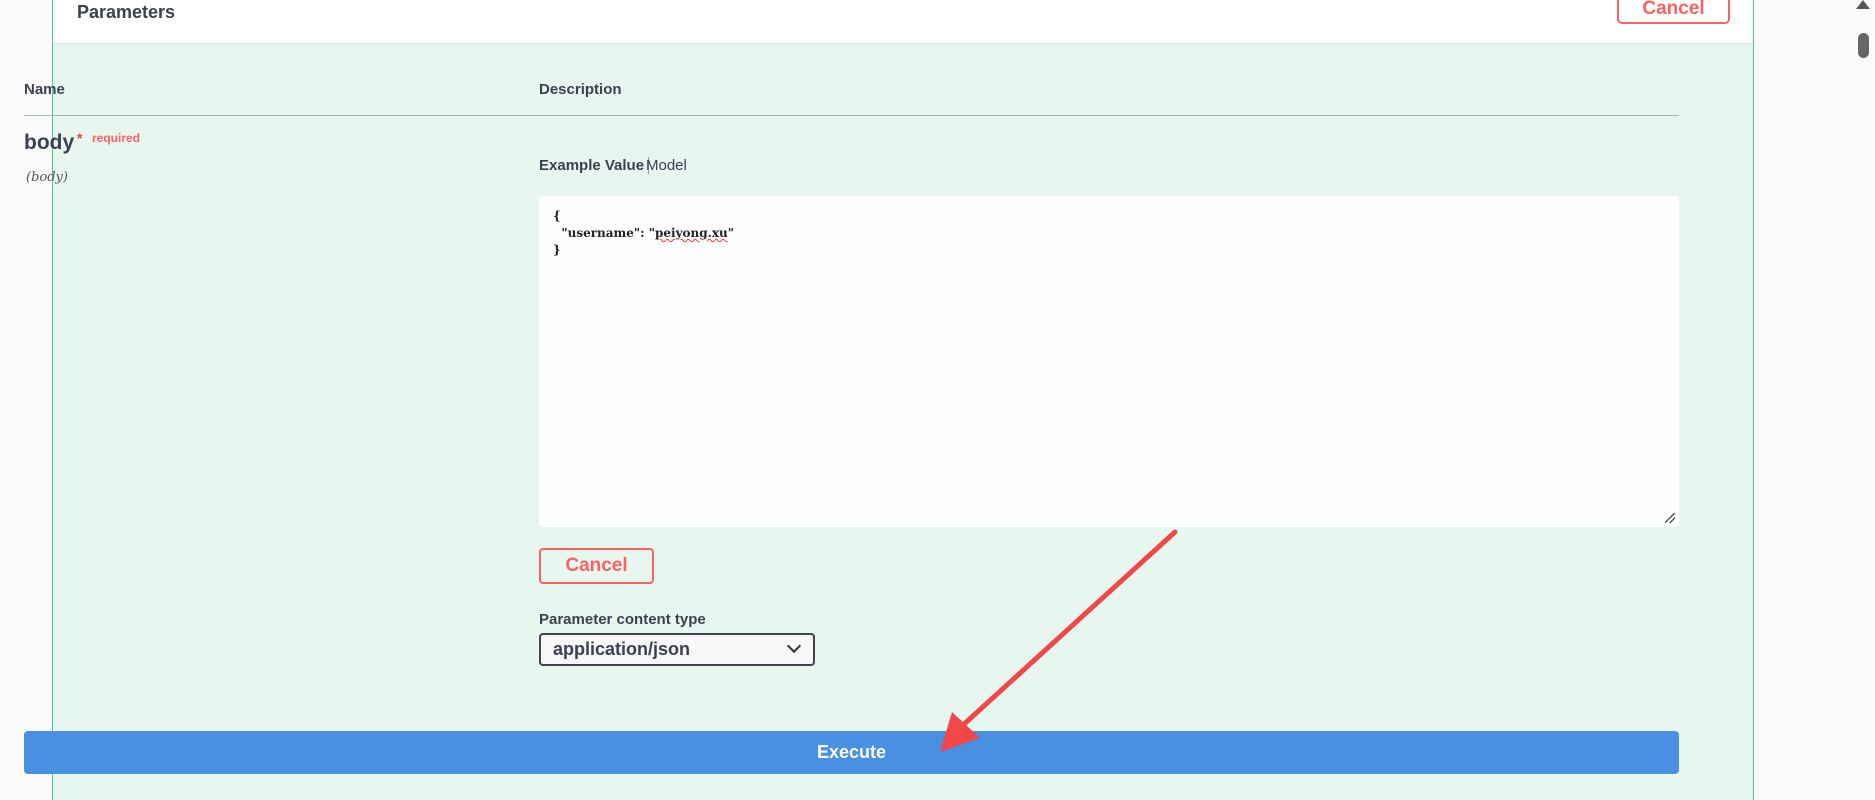 This screenshot has width=1875, height=800. I want to click on scroll-up-arrow-icon, so click(1863, 4).